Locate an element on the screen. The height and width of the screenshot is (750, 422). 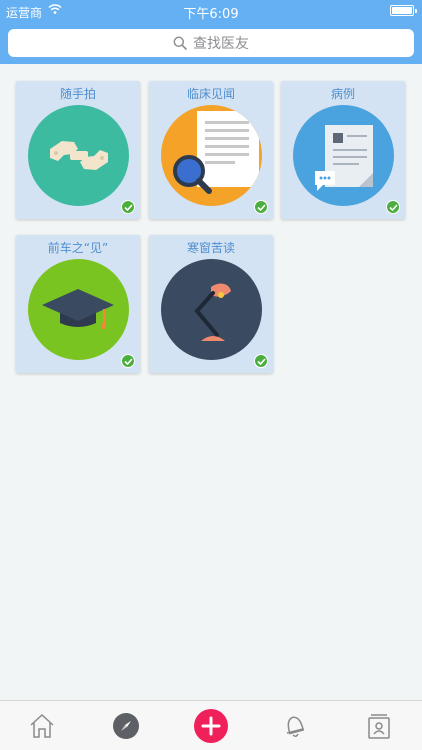
card-title: 临床见闻 is located at coordinates (210, 94).